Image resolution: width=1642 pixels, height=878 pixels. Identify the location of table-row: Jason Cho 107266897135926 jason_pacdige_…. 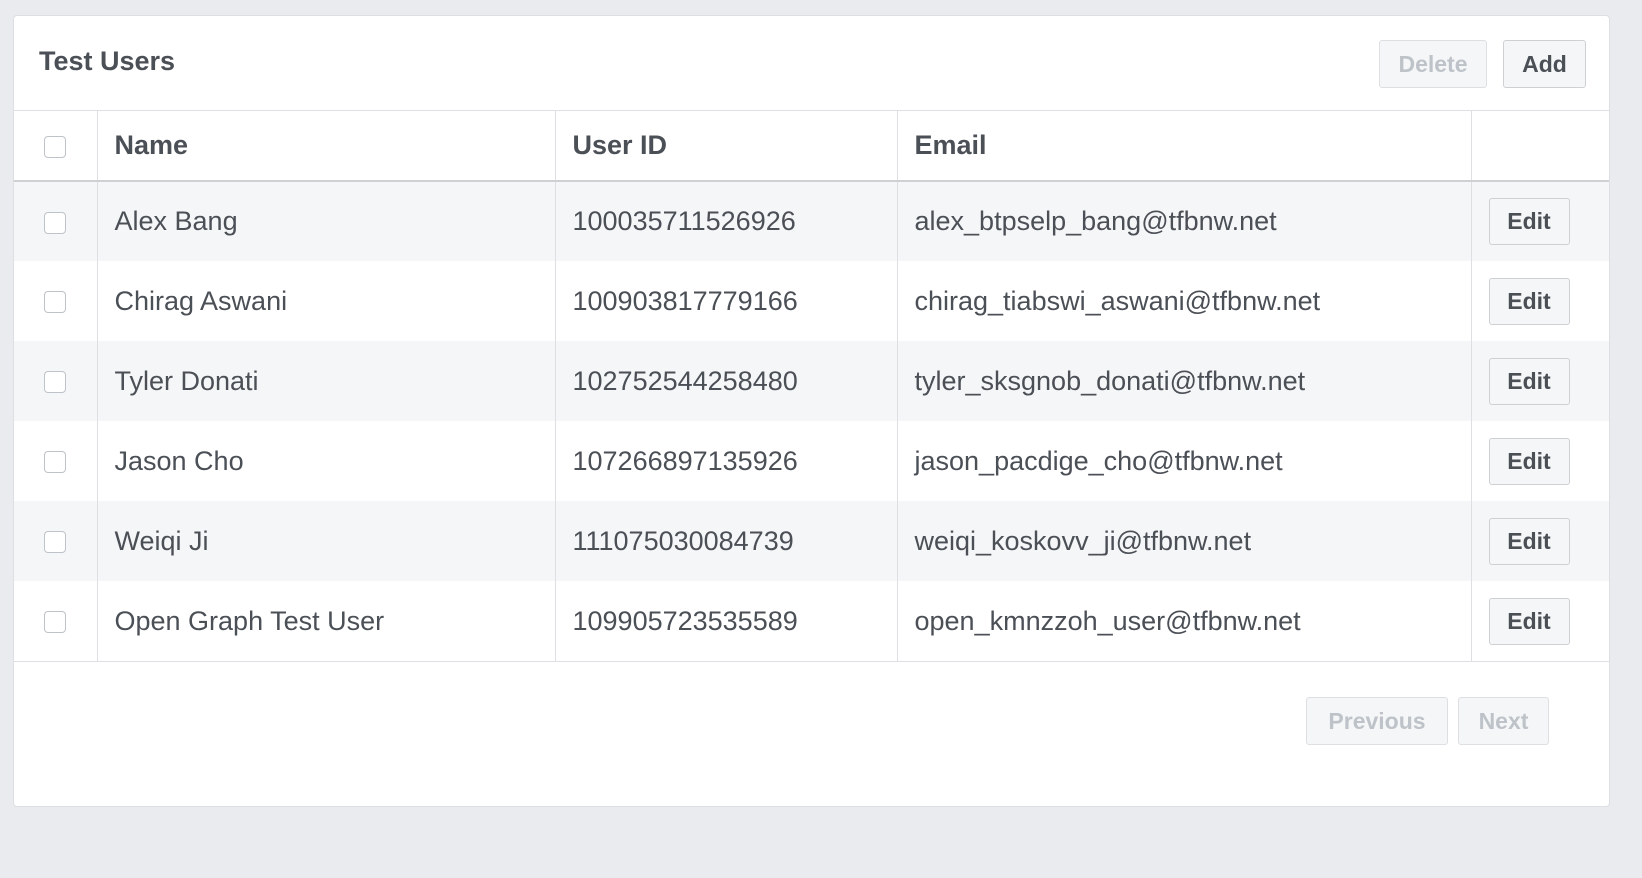
(811, 461).